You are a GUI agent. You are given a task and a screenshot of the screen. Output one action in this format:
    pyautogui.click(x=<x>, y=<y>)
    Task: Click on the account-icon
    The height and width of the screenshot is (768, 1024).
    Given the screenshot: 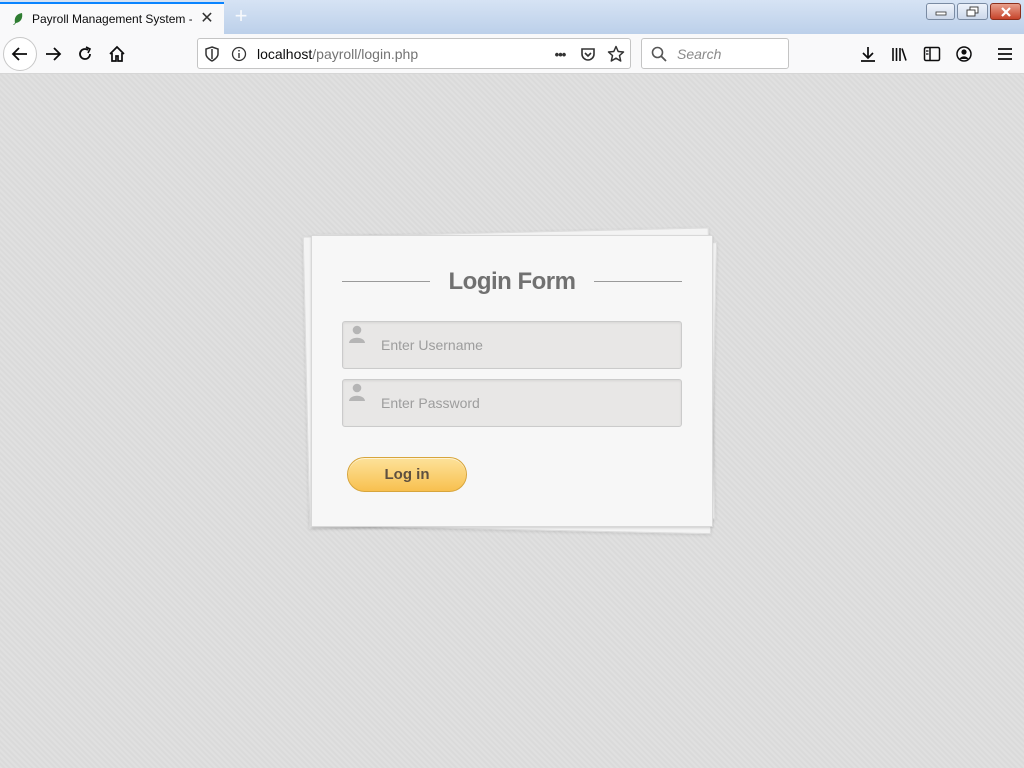 What is the action you would take?
    pyautogui.click(x=964, y=54)
    